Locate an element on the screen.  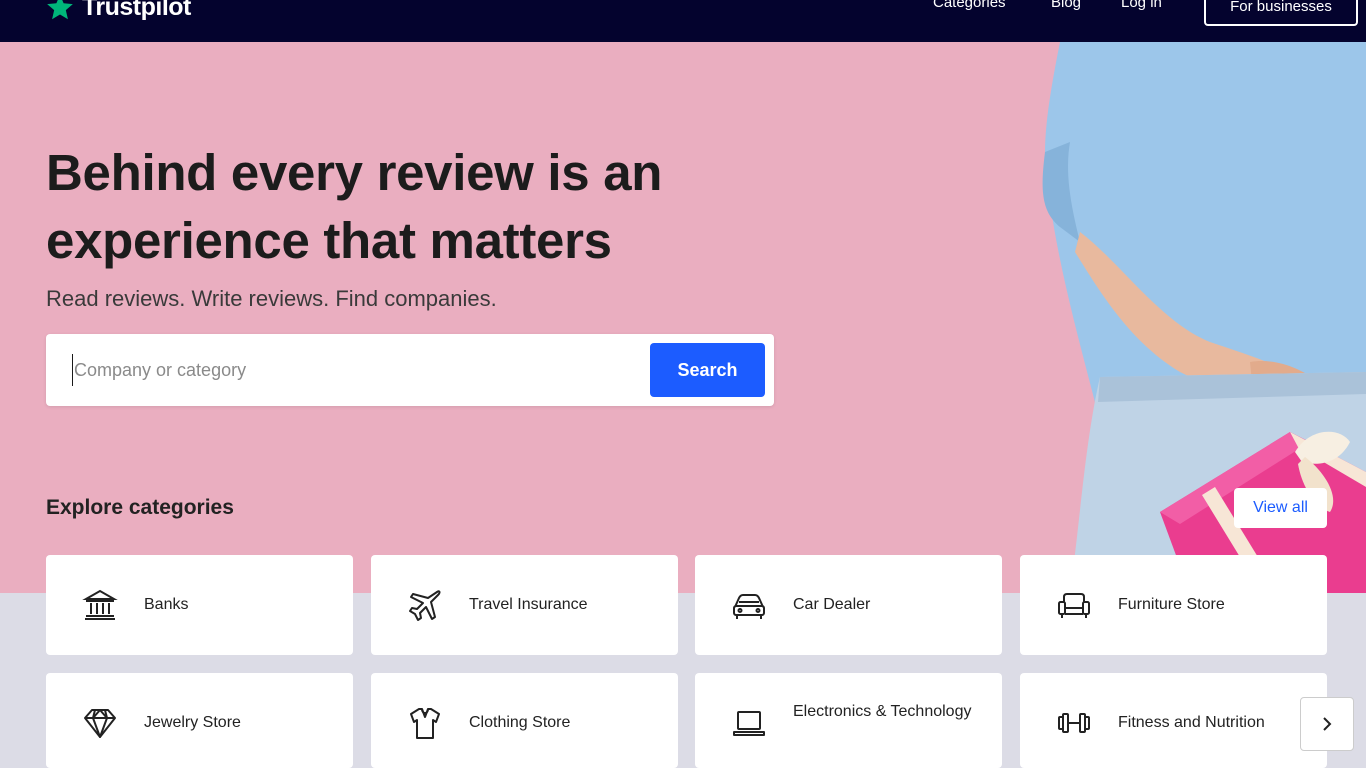
dumbbell-icon is located at coordinates (1074, 723).